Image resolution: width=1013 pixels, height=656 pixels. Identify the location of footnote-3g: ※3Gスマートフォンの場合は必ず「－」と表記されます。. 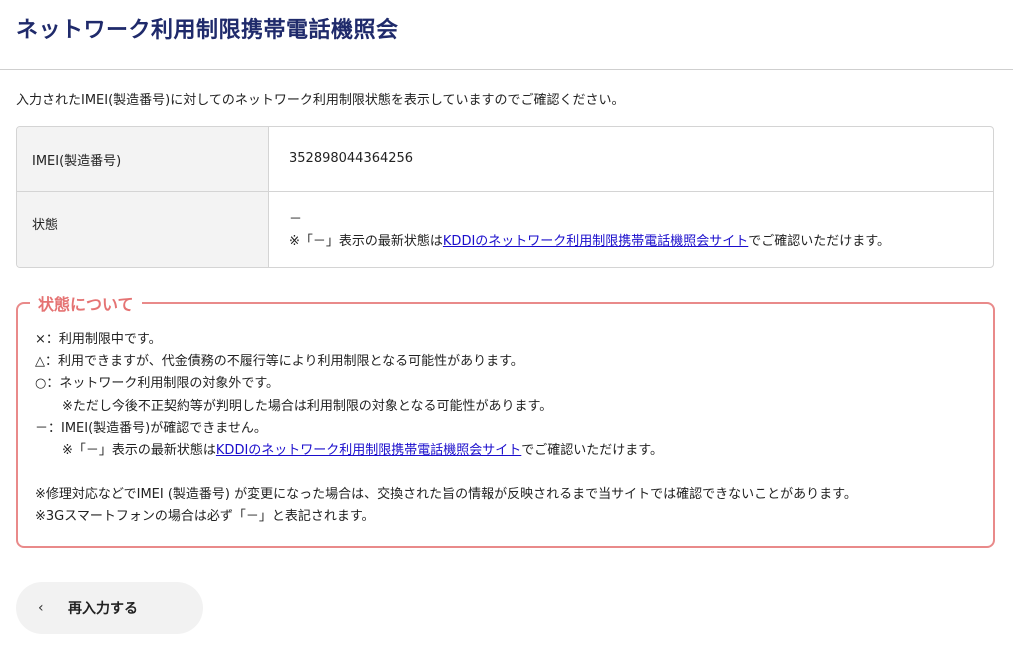
(205, 517).